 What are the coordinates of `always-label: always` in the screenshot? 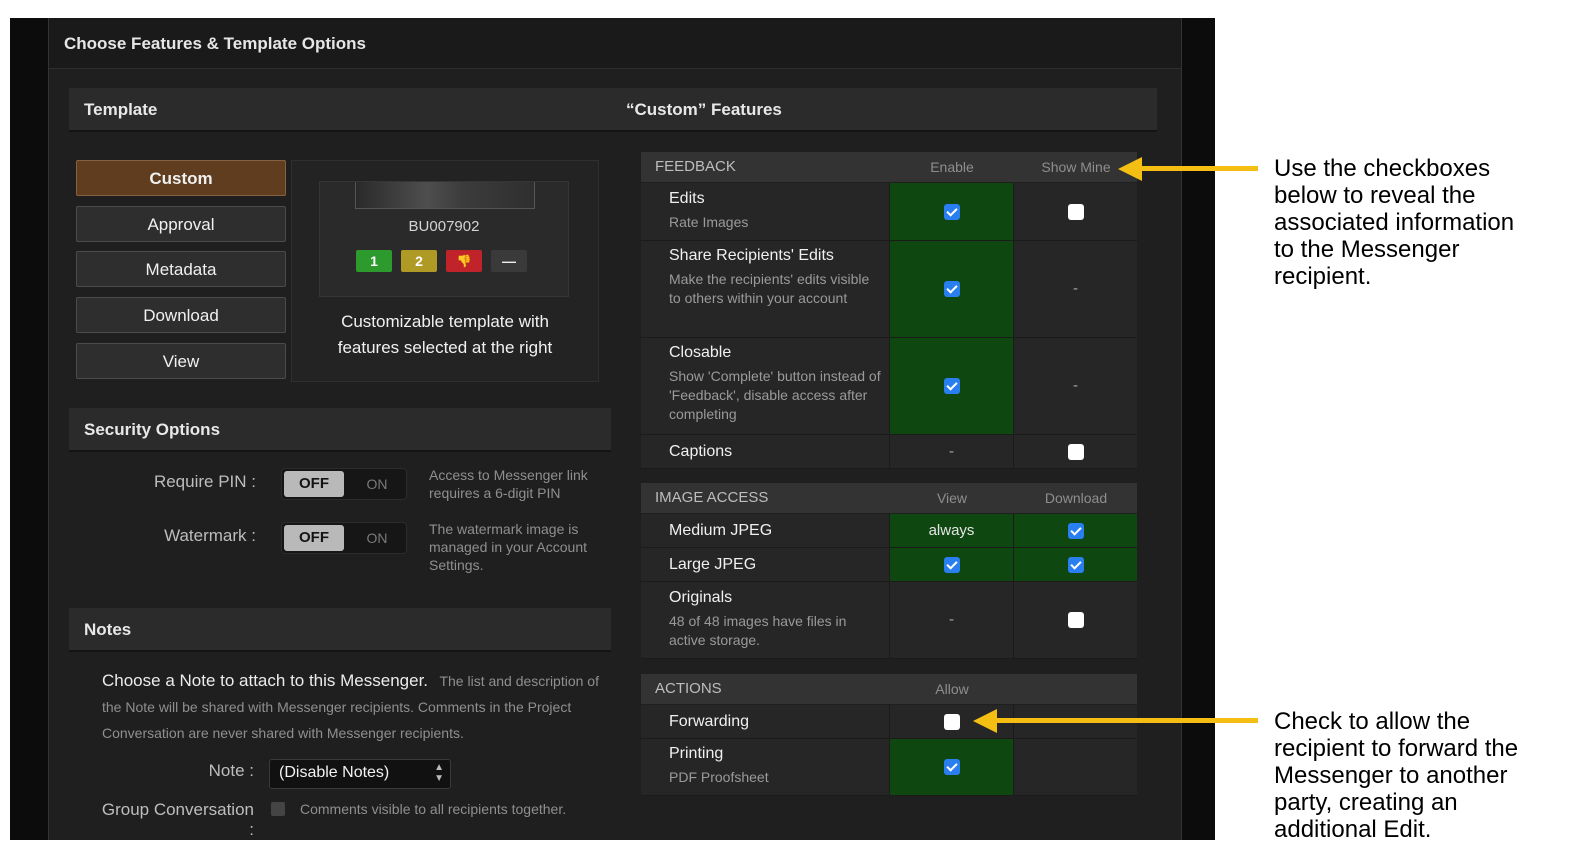 It's located at (951, 530).